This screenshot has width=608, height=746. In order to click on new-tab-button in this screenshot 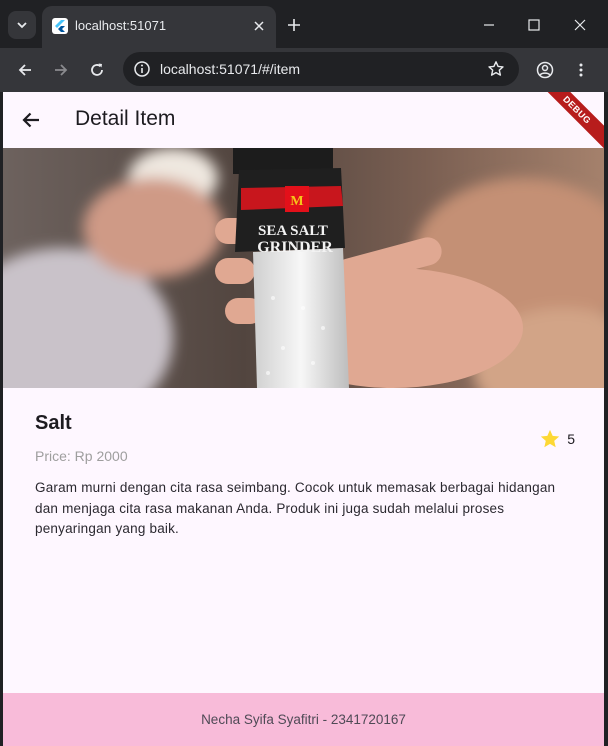, I will do `click(294, 25)`.